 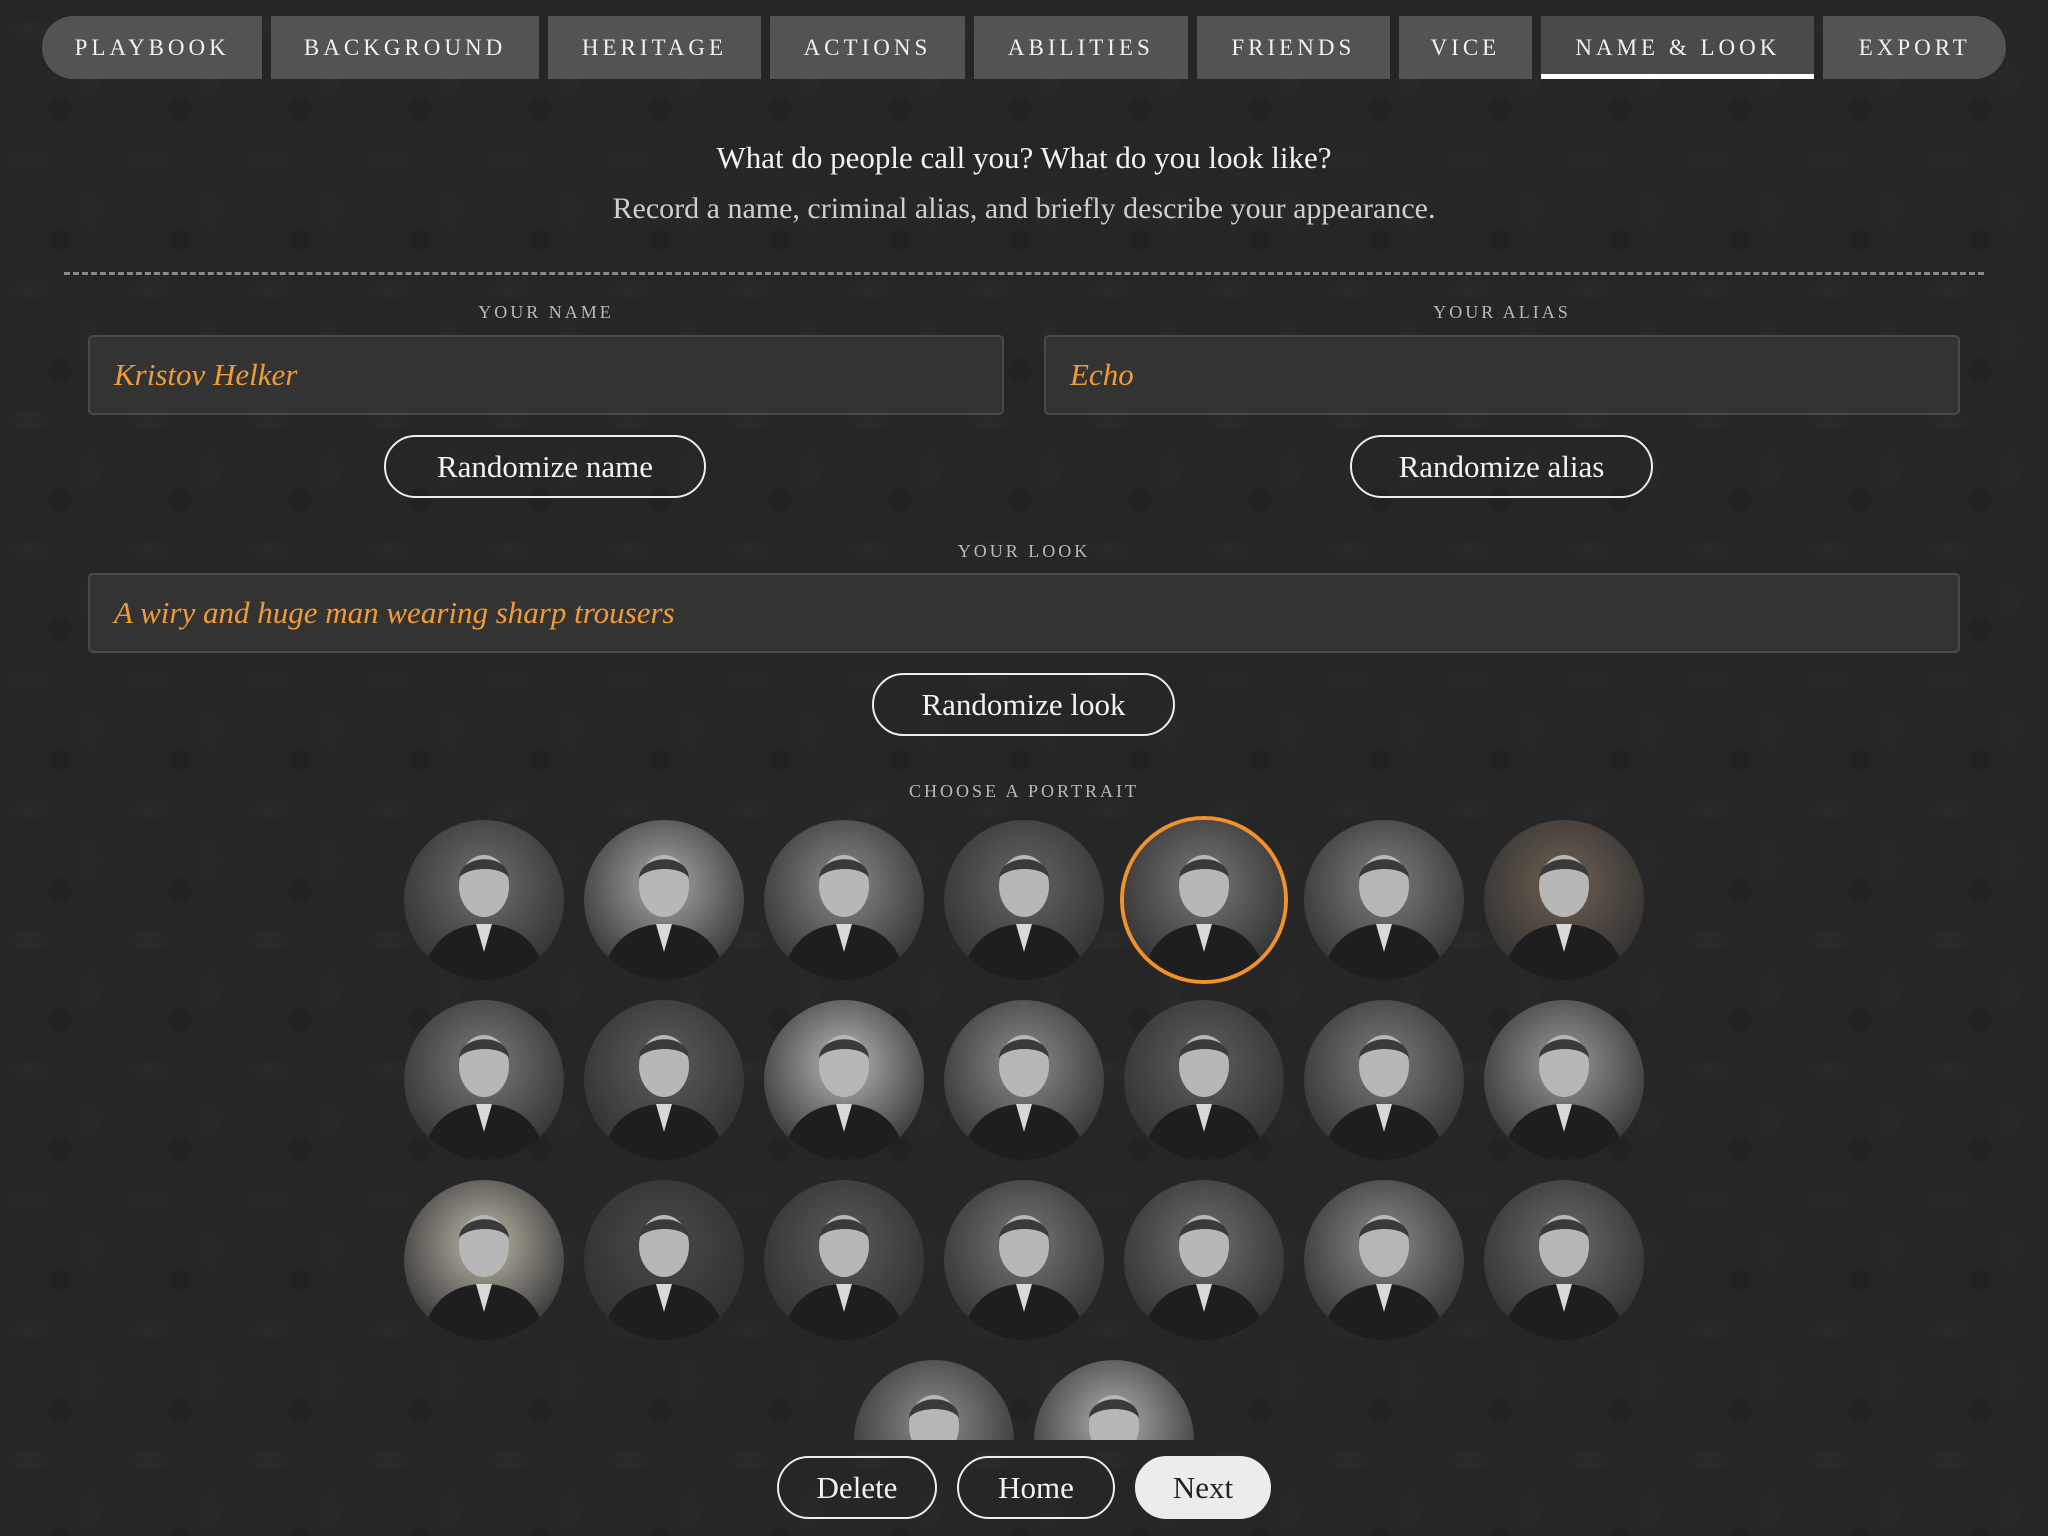 What do you see at coordinates (1023, 704) in the screenshot?
I see `randomize-look-button: Randomize look` at bounding box center [1023, 704].